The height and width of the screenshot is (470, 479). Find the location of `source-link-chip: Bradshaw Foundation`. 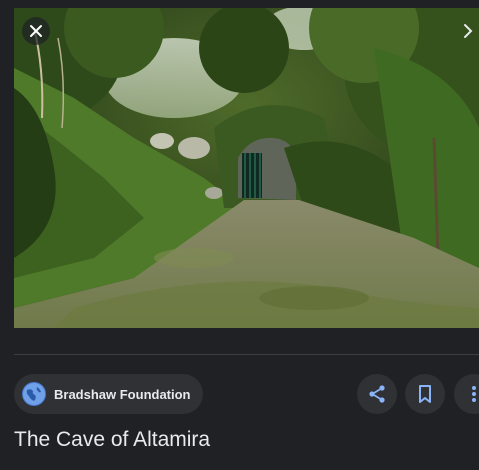

source-link-chip: Bradshaw Foundation is located at coordinates (108, 394).